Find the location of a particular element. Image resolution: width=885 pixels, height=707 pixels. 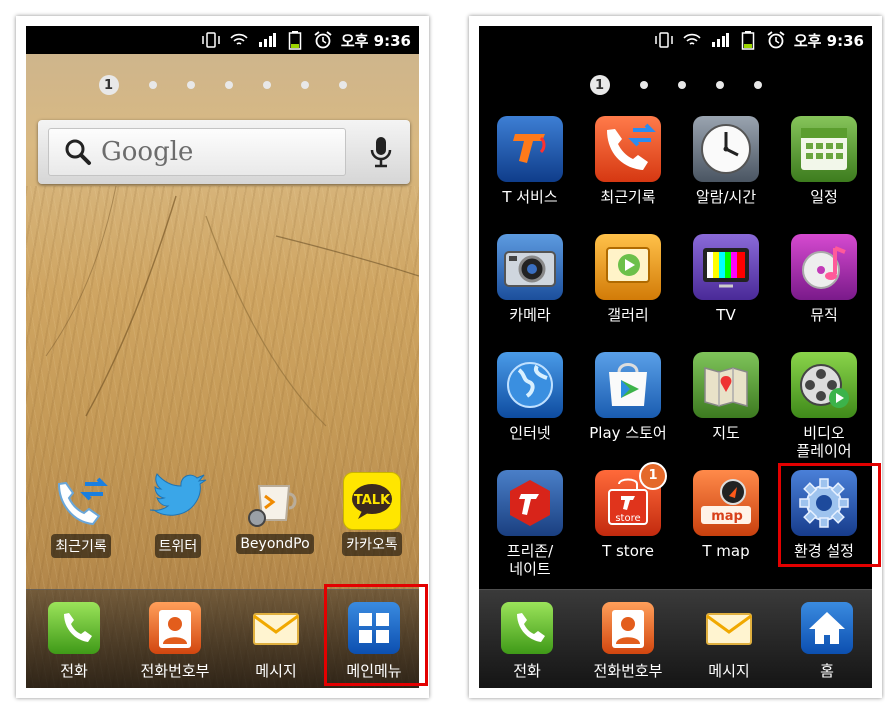

app-label: T map is located at coordinates (726, 551).